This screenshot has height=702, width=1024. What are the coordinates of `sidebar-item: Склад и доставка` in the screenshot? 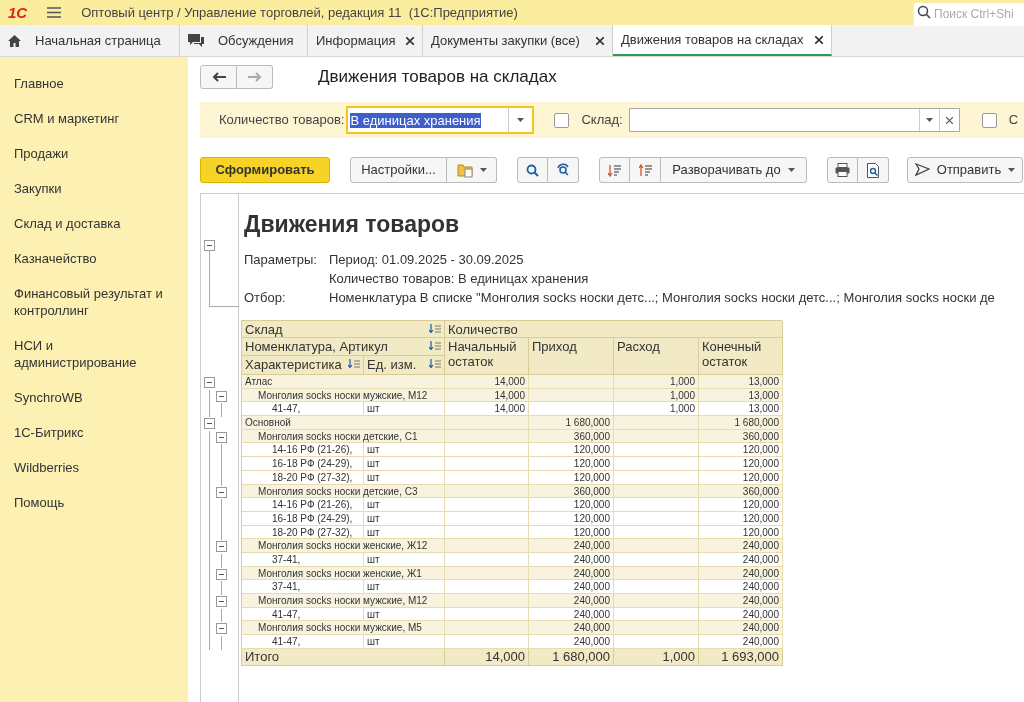 It's located at (94, 223).